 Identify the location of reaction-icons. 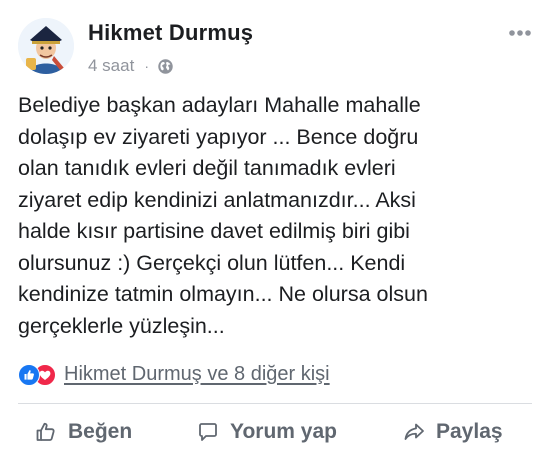
(39, 374).